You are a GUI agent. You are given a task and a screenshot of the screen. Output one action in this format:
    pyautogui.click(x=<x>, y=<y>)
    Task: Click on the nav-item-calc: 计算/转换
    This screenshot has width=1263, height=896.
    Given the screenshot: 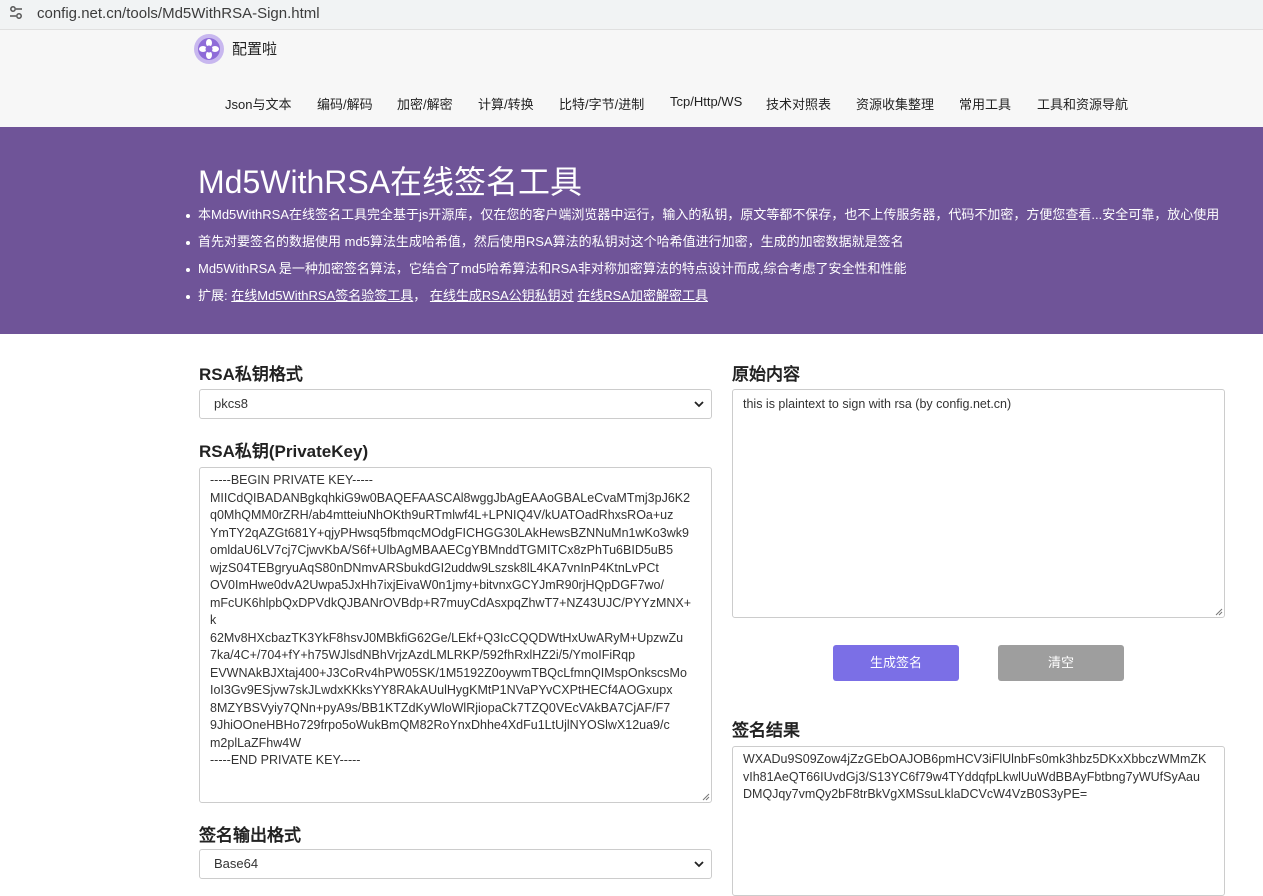 What is the action you would take?
    pyautogui.click(x=506, y=103)
    